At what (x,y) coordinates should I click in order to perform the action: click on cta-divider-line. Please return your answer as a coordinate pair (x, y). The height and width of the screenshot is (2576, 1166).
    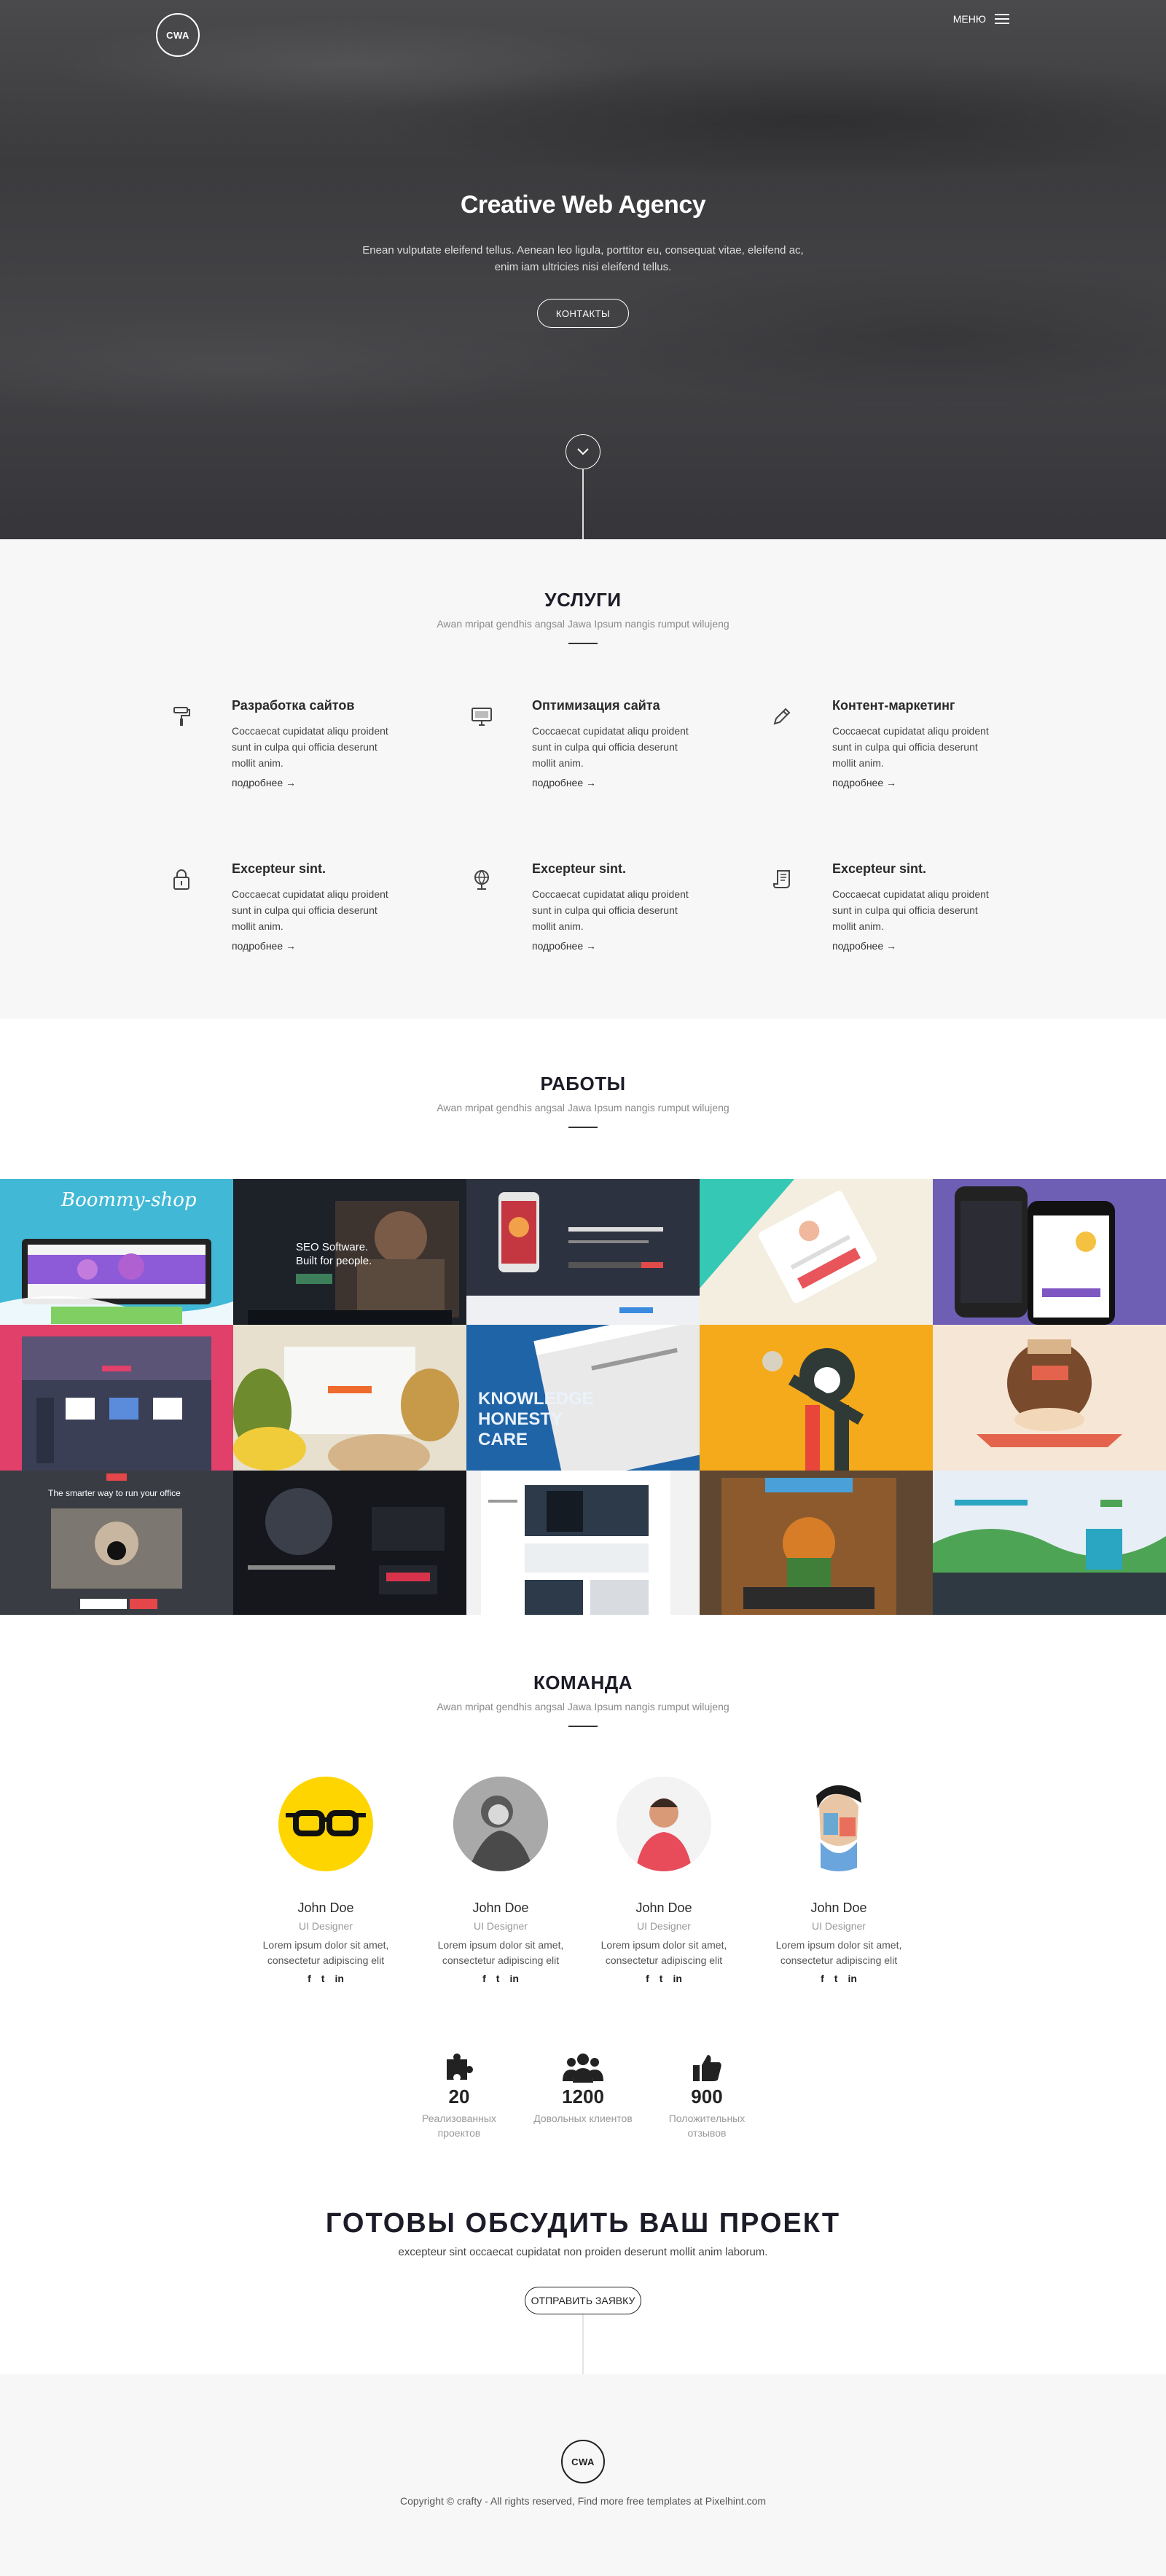
    Looking at the image, I should click on (583, 2344).